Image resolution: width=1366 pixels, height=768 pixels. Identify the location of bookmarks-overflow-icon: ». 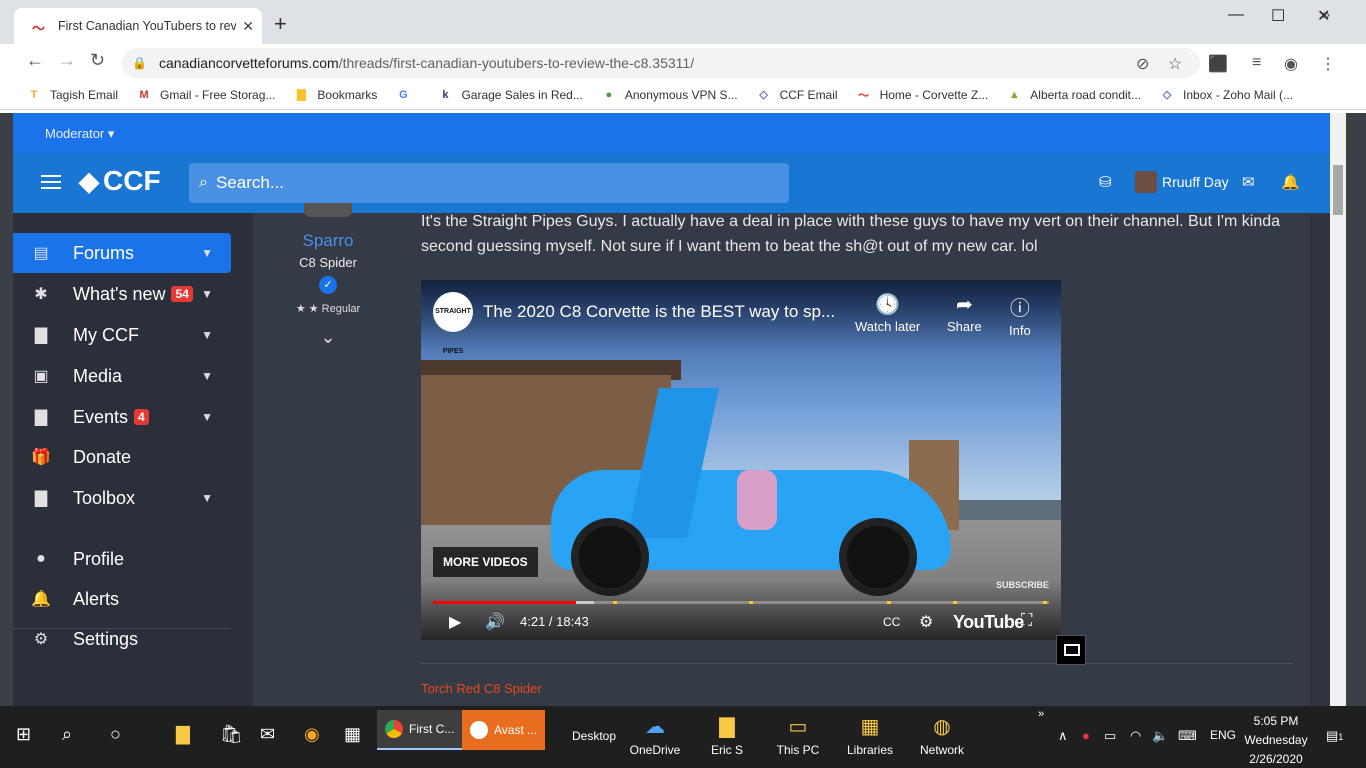
(1326, 14).